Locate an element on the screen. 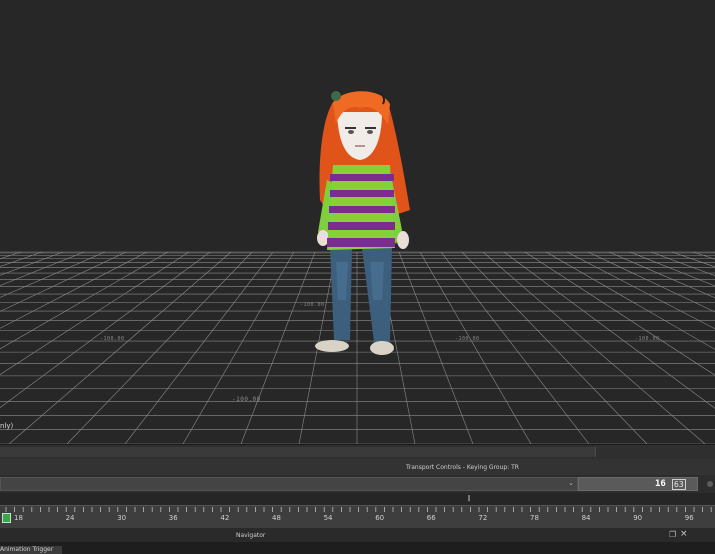 The width and height of the screenshot is (715, 554). pause-icon: ‖ is located at coordinates (469, 499).